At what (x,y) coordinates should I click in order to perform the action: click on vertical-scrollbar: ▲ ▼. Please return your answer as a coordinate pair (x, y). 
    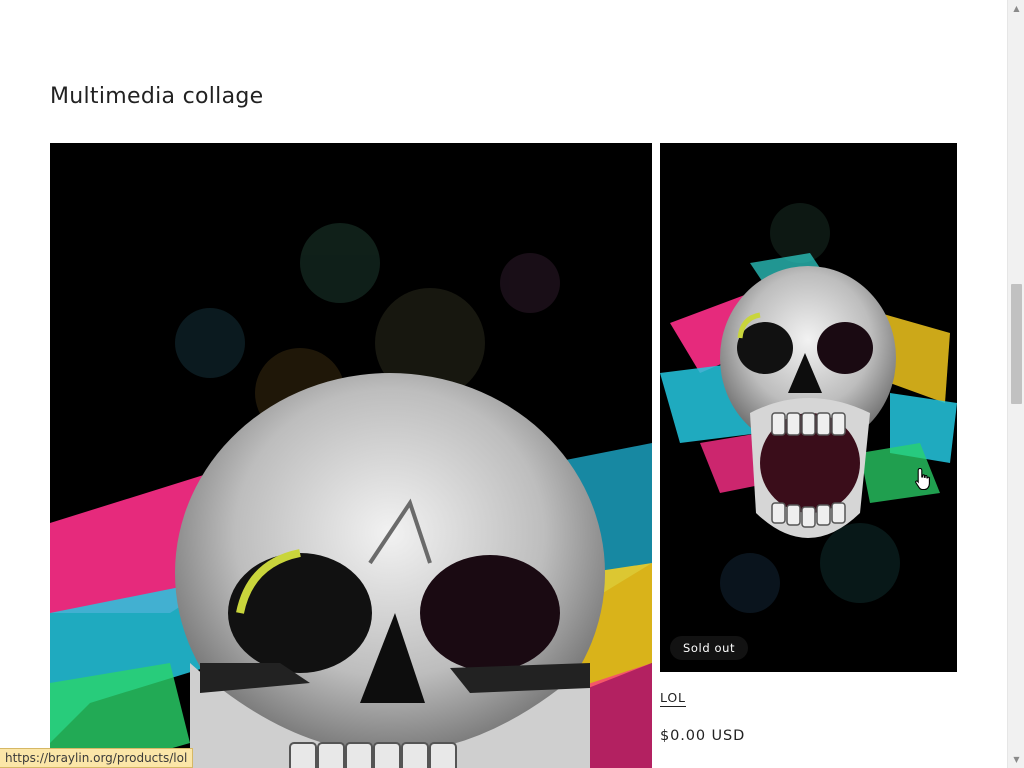
    Looking at the image, I should click on (1015, 384).